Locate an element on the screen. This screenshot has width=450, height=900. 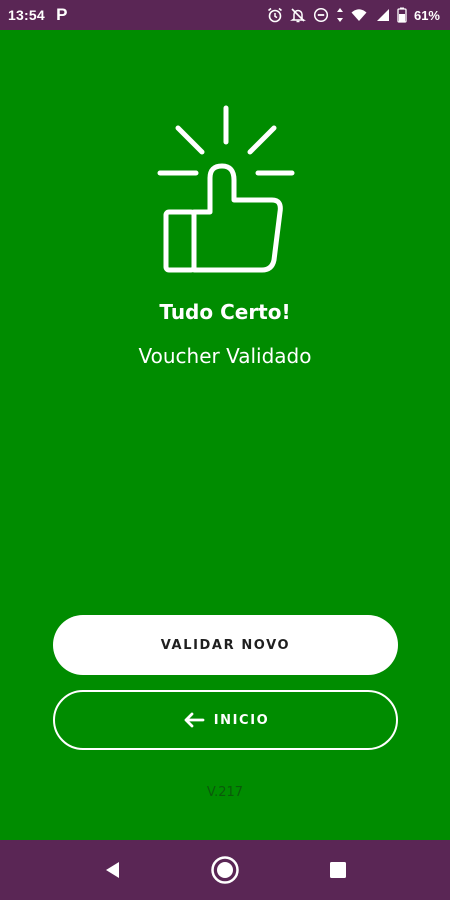
page-title: Tudo Certo! is located at coordinates (225, 312).